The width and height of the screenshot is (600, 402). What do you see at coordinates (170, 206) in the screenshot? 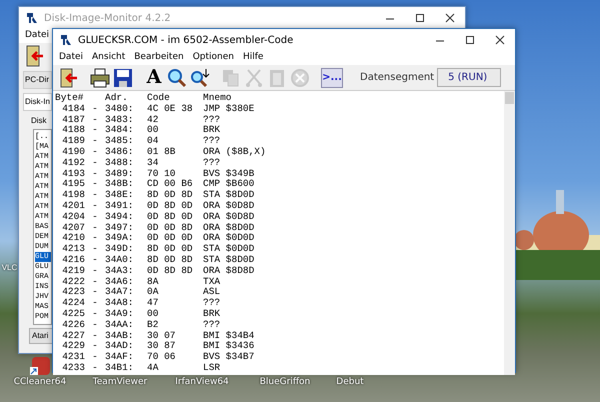
I see `opcode-bytes: 0D 8D 0D` at bounding box center [170, 206].